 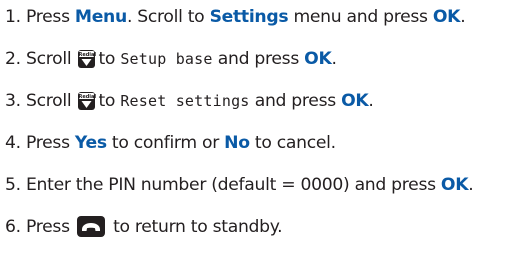 What do you see at coordinates (90, 226) in the screenshot?
I see `end-call-handset-icon` at bounding box center [90, 226].